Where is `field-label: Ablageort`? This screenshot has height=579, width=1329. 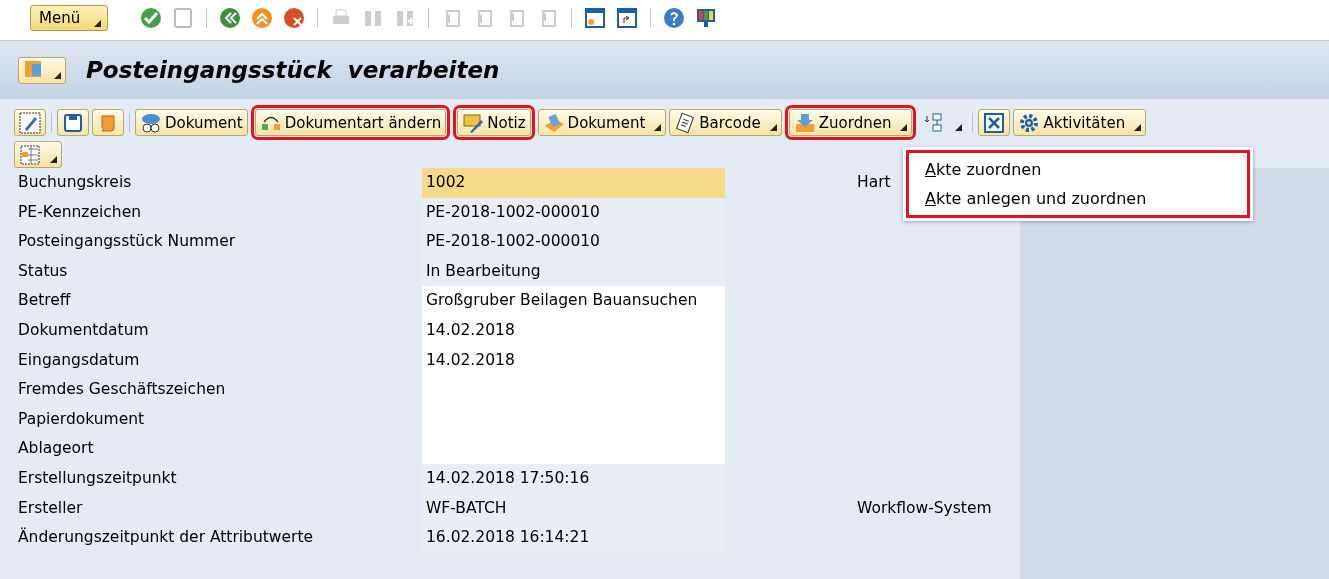
field-label: Ablageort is located at coordinates (56, 449).